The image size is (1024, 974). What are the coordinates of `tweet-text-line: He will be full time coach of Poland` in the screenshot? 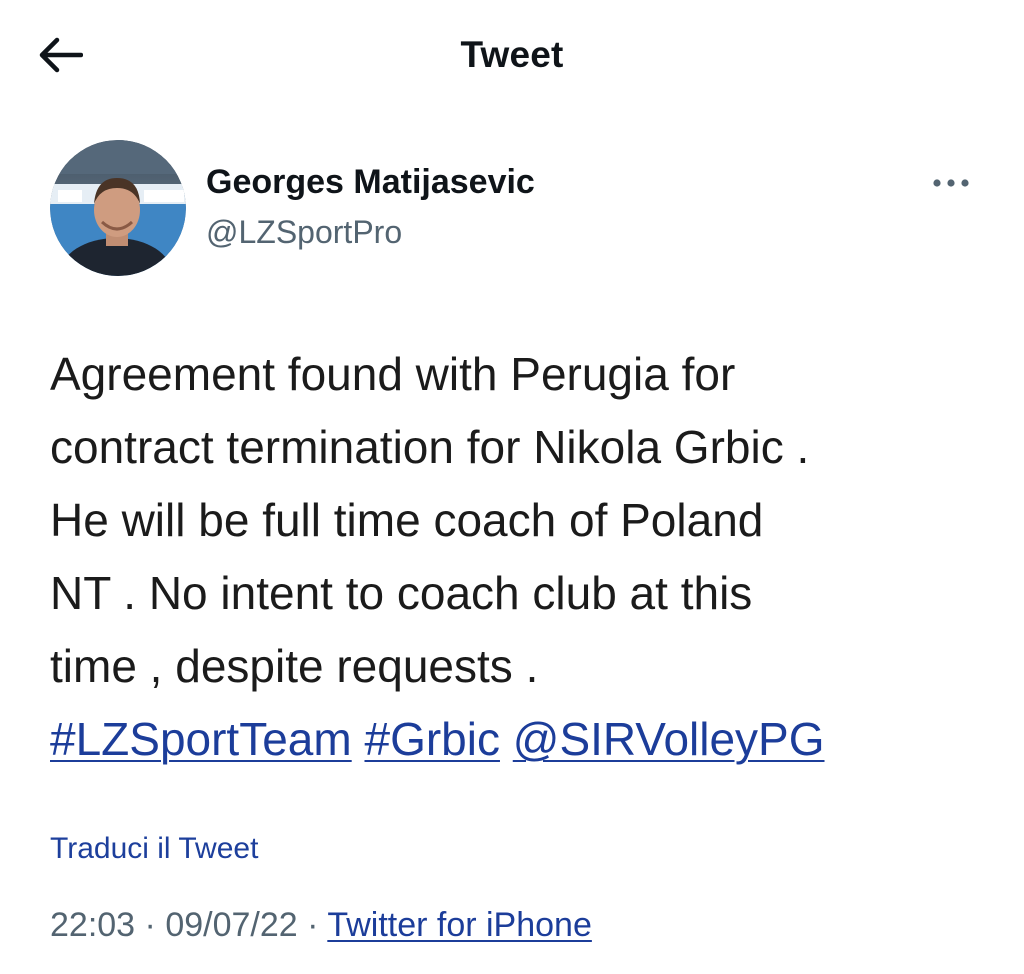 It's located at (407, 520).